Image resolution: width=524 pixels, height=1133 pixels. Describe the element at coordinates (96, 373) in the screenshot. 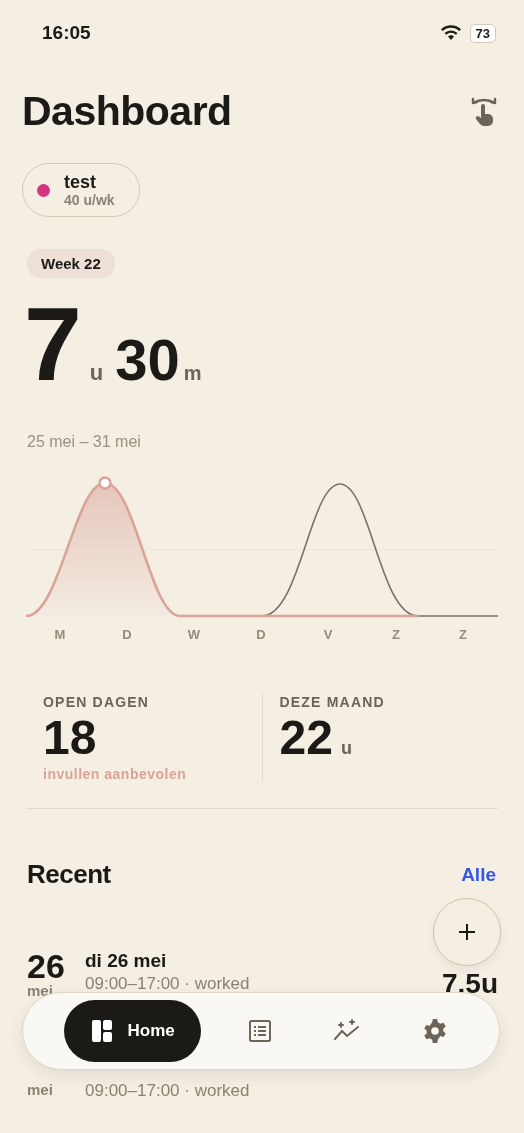

I see `hours-unit: u` at that location.